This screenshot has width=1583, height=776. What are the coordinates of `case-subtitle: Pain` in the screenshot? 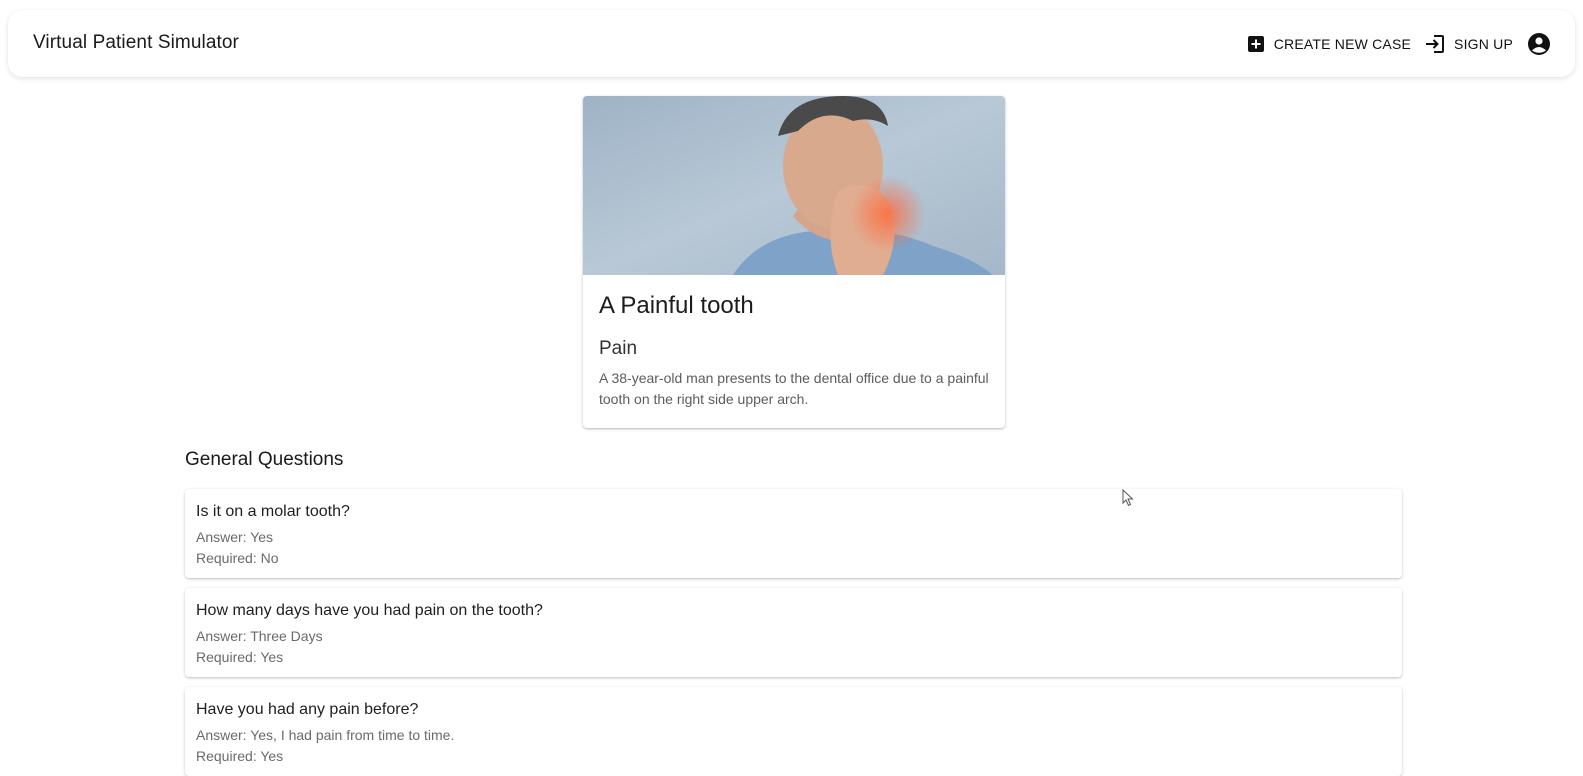 It's located at (618, 348).